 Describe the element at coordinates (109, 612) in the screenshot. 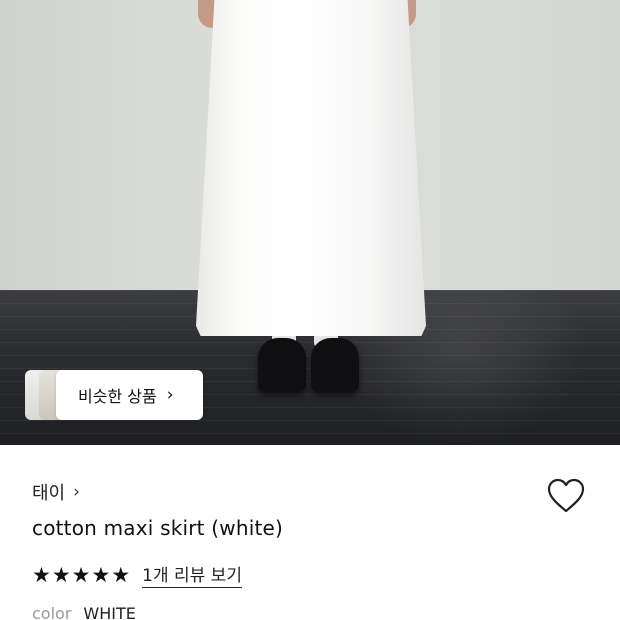

I see `color-value: WHITE` at that location.